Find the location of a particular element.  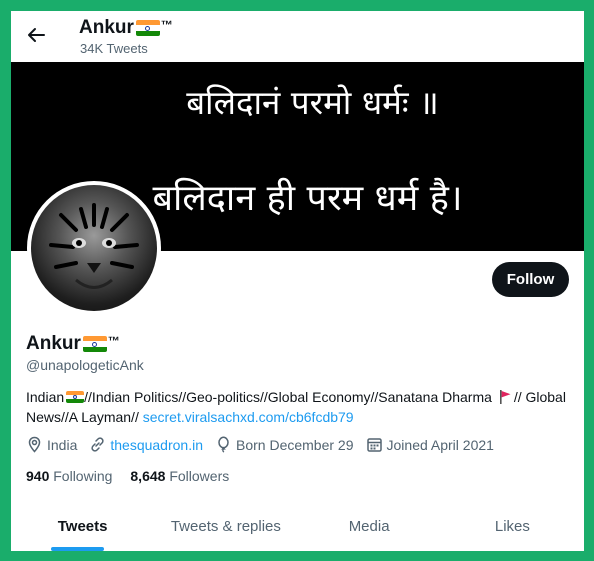

following-label: Following is located at coordinates (83, 476).